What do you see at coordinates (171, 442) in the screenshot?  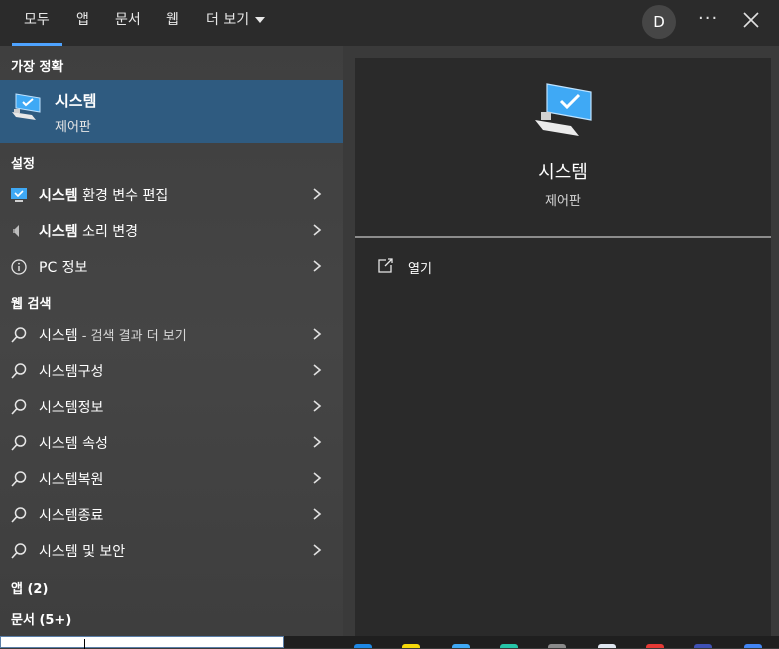 I see `web-item-system-properties: 시스템 속성` at bounding box center [171, 442].